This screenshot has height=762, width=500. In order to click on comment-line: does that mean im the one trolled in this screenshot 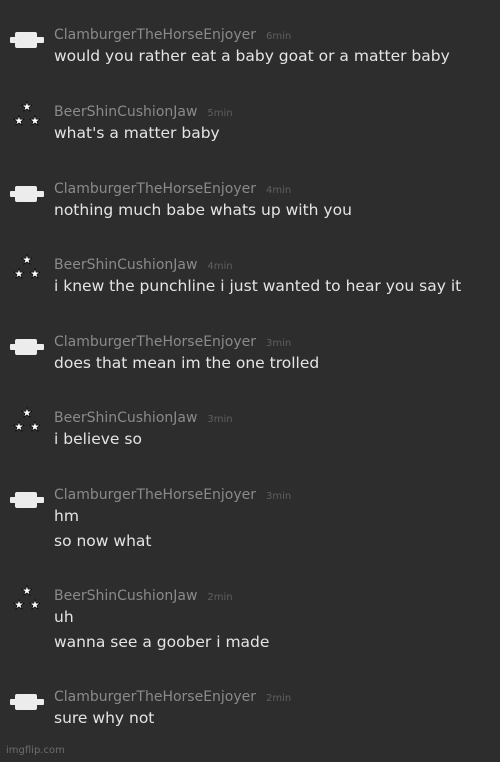, I will do `click(187, 363)`.